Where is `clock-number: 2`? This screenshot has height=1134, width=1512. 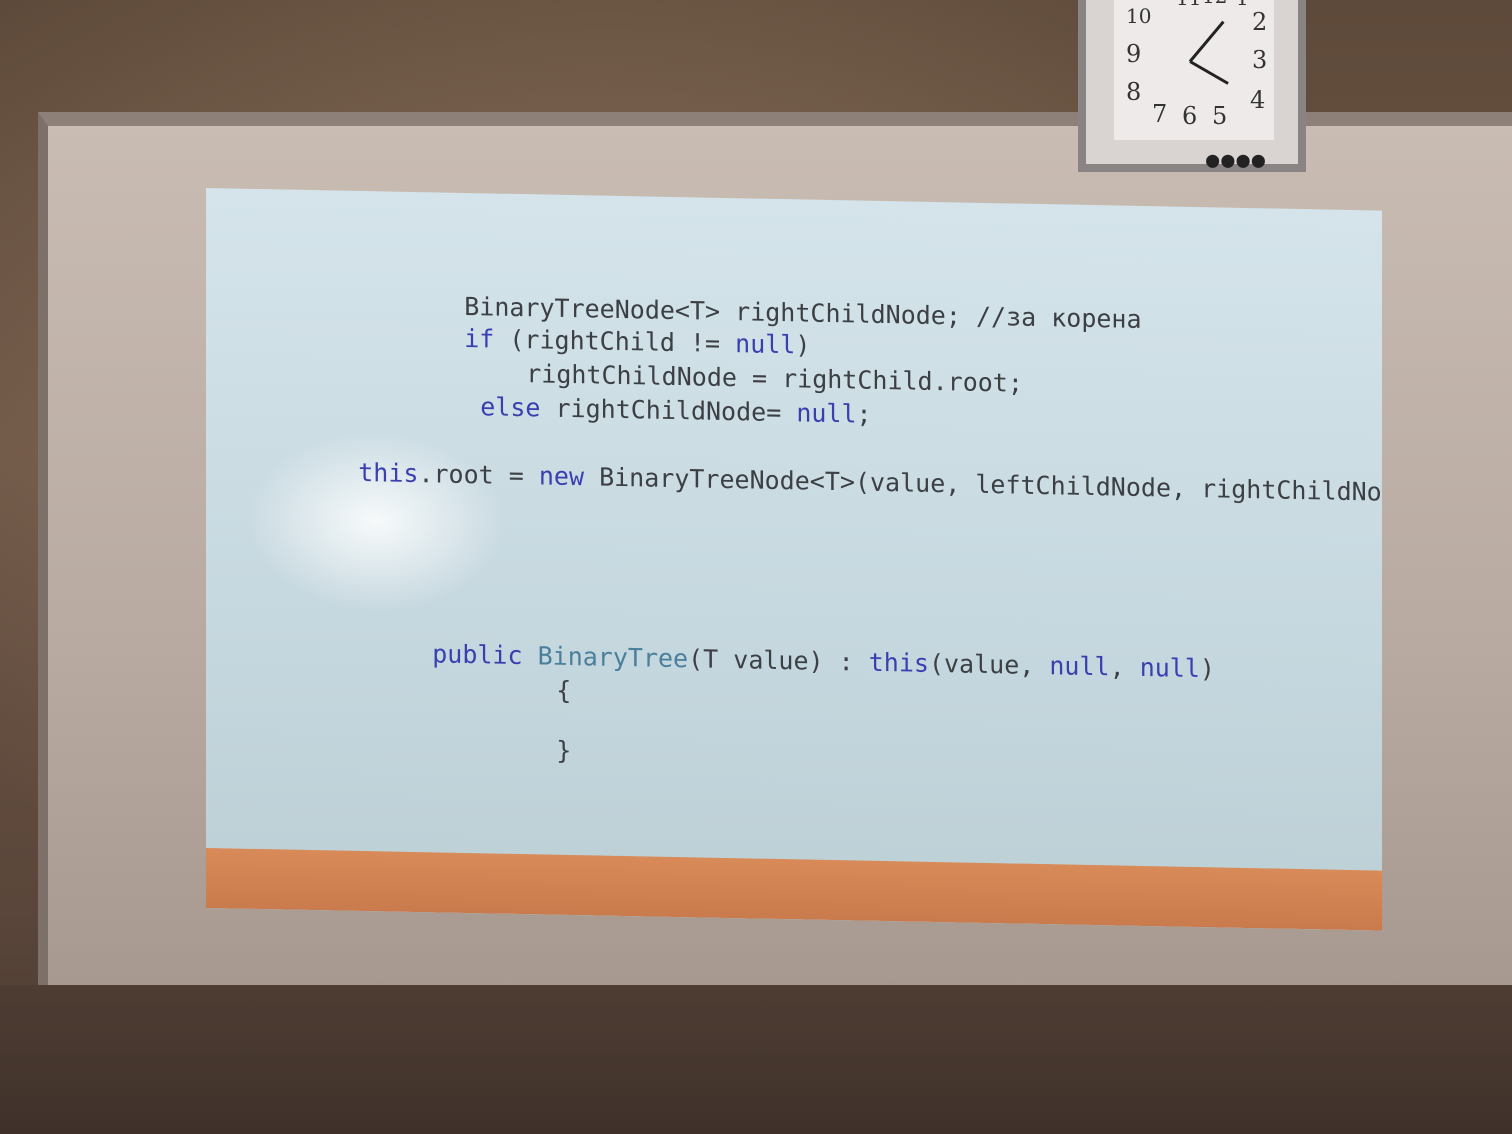 clock-number: 2 is located at coordinates (1260, 22).